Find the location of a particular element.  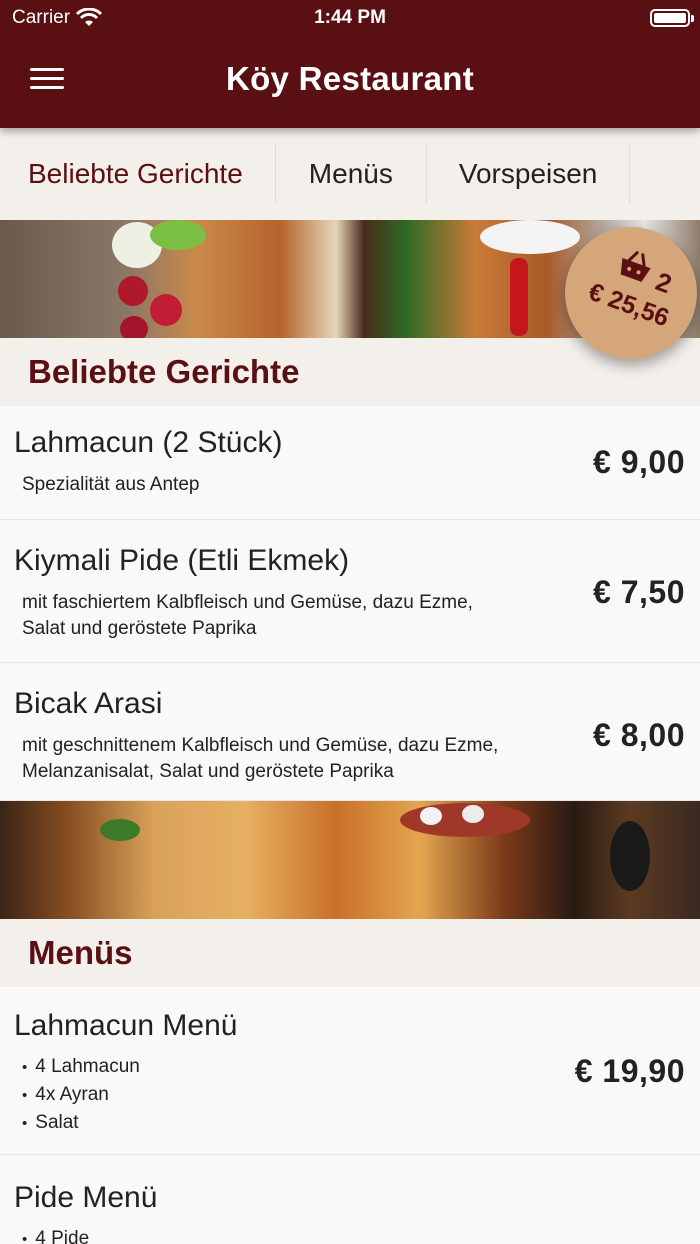

tab-menus: Menüs is located at coordinates (351, 174).